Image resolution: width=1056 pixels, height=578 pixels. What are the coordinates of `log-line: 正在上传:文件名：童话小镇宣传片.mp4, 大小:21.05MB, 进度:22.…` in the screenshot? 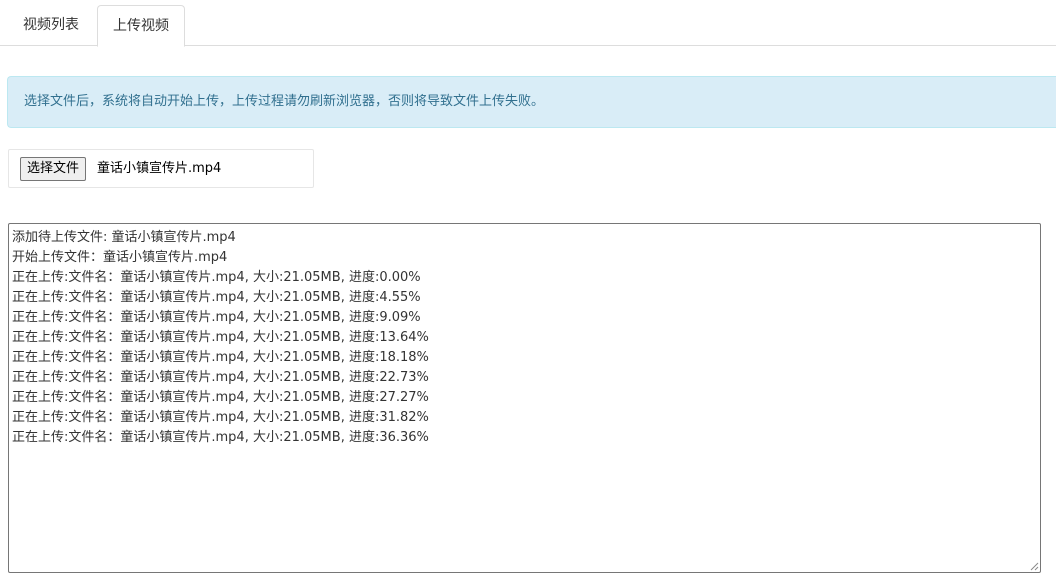 It's located at (220, 377).